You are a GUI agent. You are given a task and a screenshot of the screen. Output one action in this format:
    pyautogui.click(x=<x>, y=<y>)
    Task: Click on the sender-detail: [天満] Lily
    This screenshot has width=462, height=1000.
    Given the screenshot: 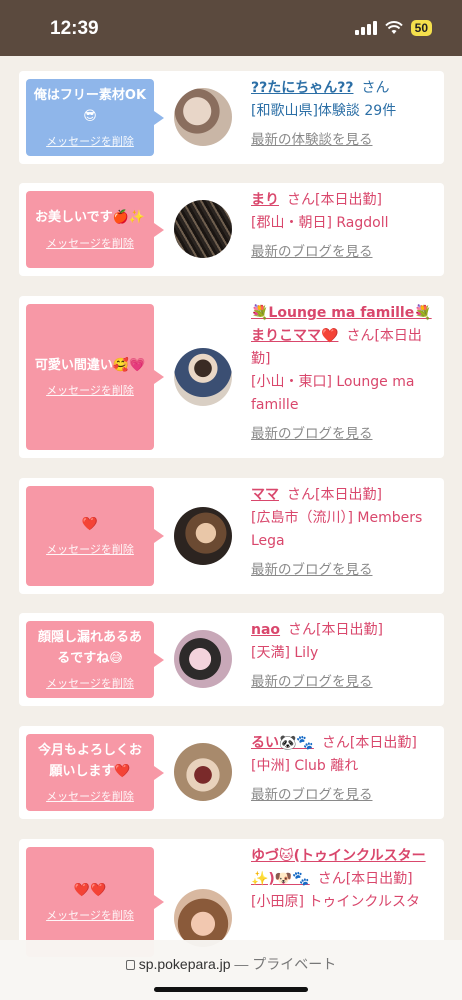 What is the action you would take?
    pyautogui.click(x=285, y=653)
    